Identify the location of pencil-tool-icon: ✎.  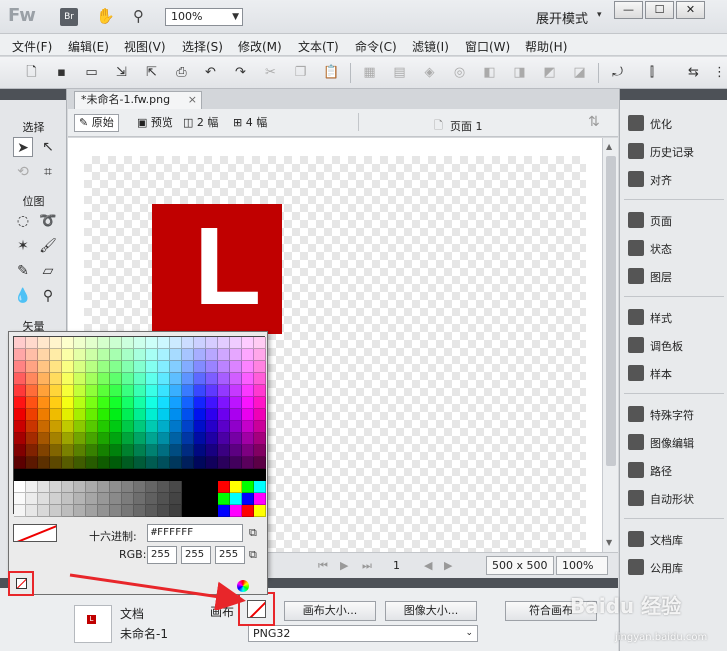
(23, 271).